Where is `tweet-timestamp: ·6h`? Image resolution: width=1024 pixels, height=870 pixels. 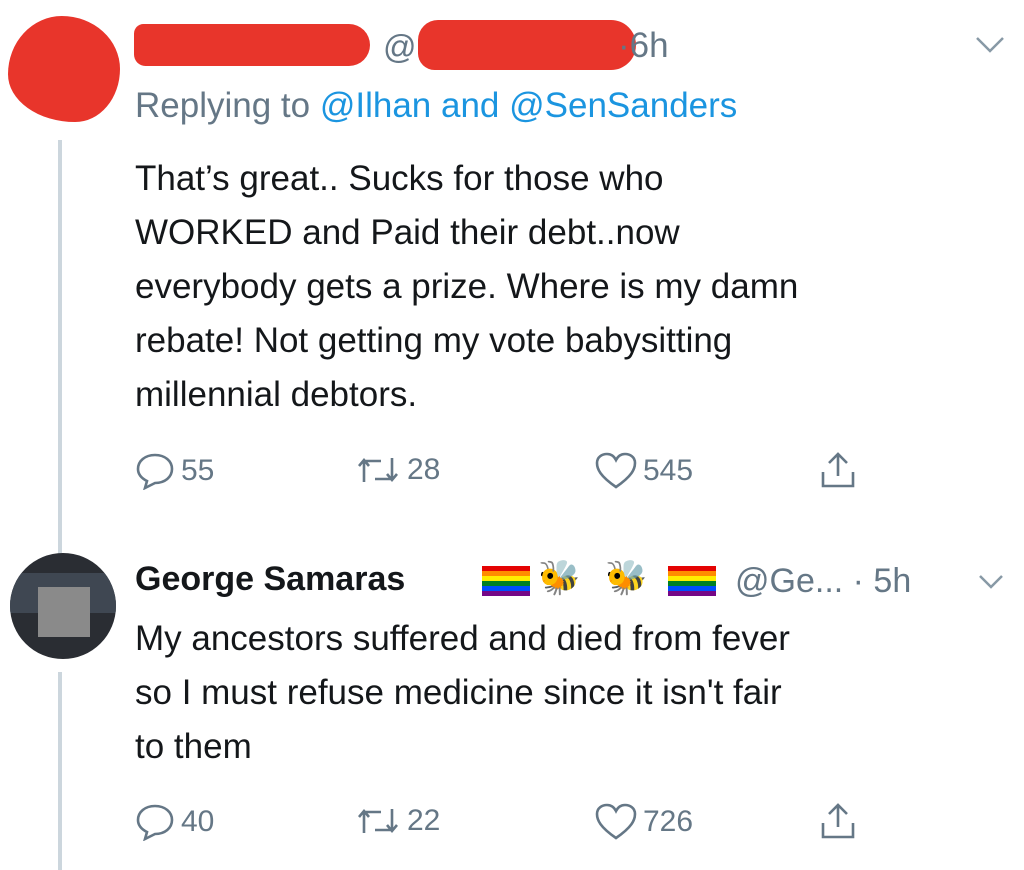 tweet-timestamp: ·6h is located at coordinates (643, 46).